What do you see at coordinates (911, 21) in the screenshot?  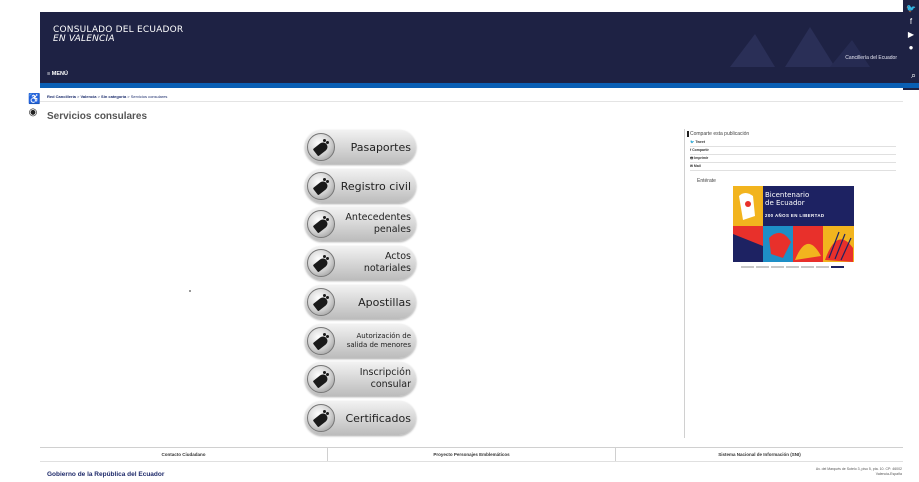 I see `facebook-icon: f` at bounding box center [911, 21].